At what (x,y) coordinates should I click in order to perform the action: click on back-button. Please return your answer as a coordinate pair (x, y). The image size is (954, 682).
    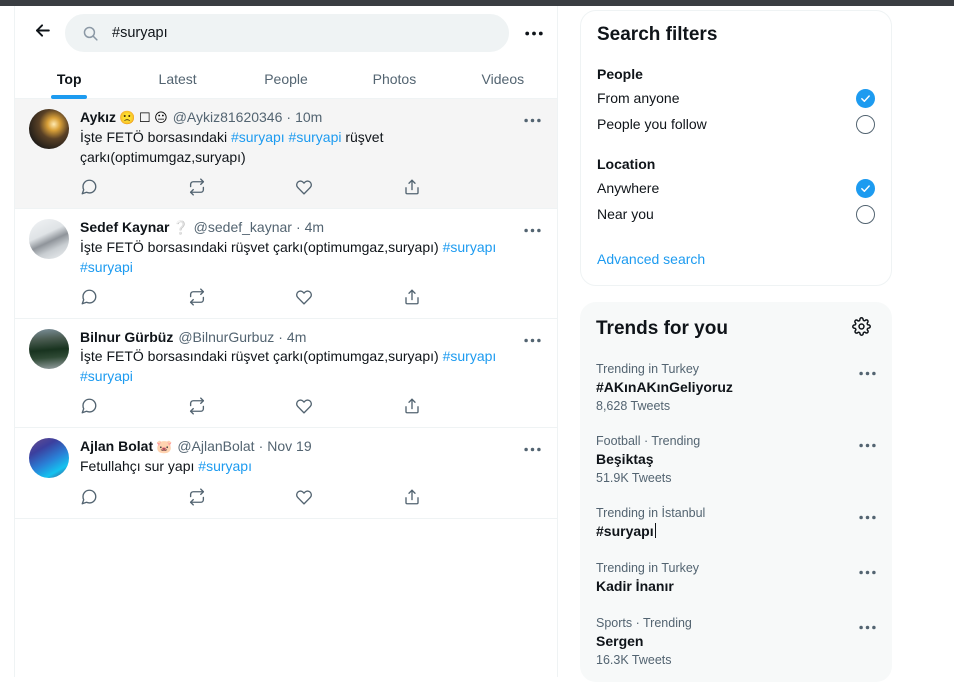
    Looking at the image, I should click on (42, 33).